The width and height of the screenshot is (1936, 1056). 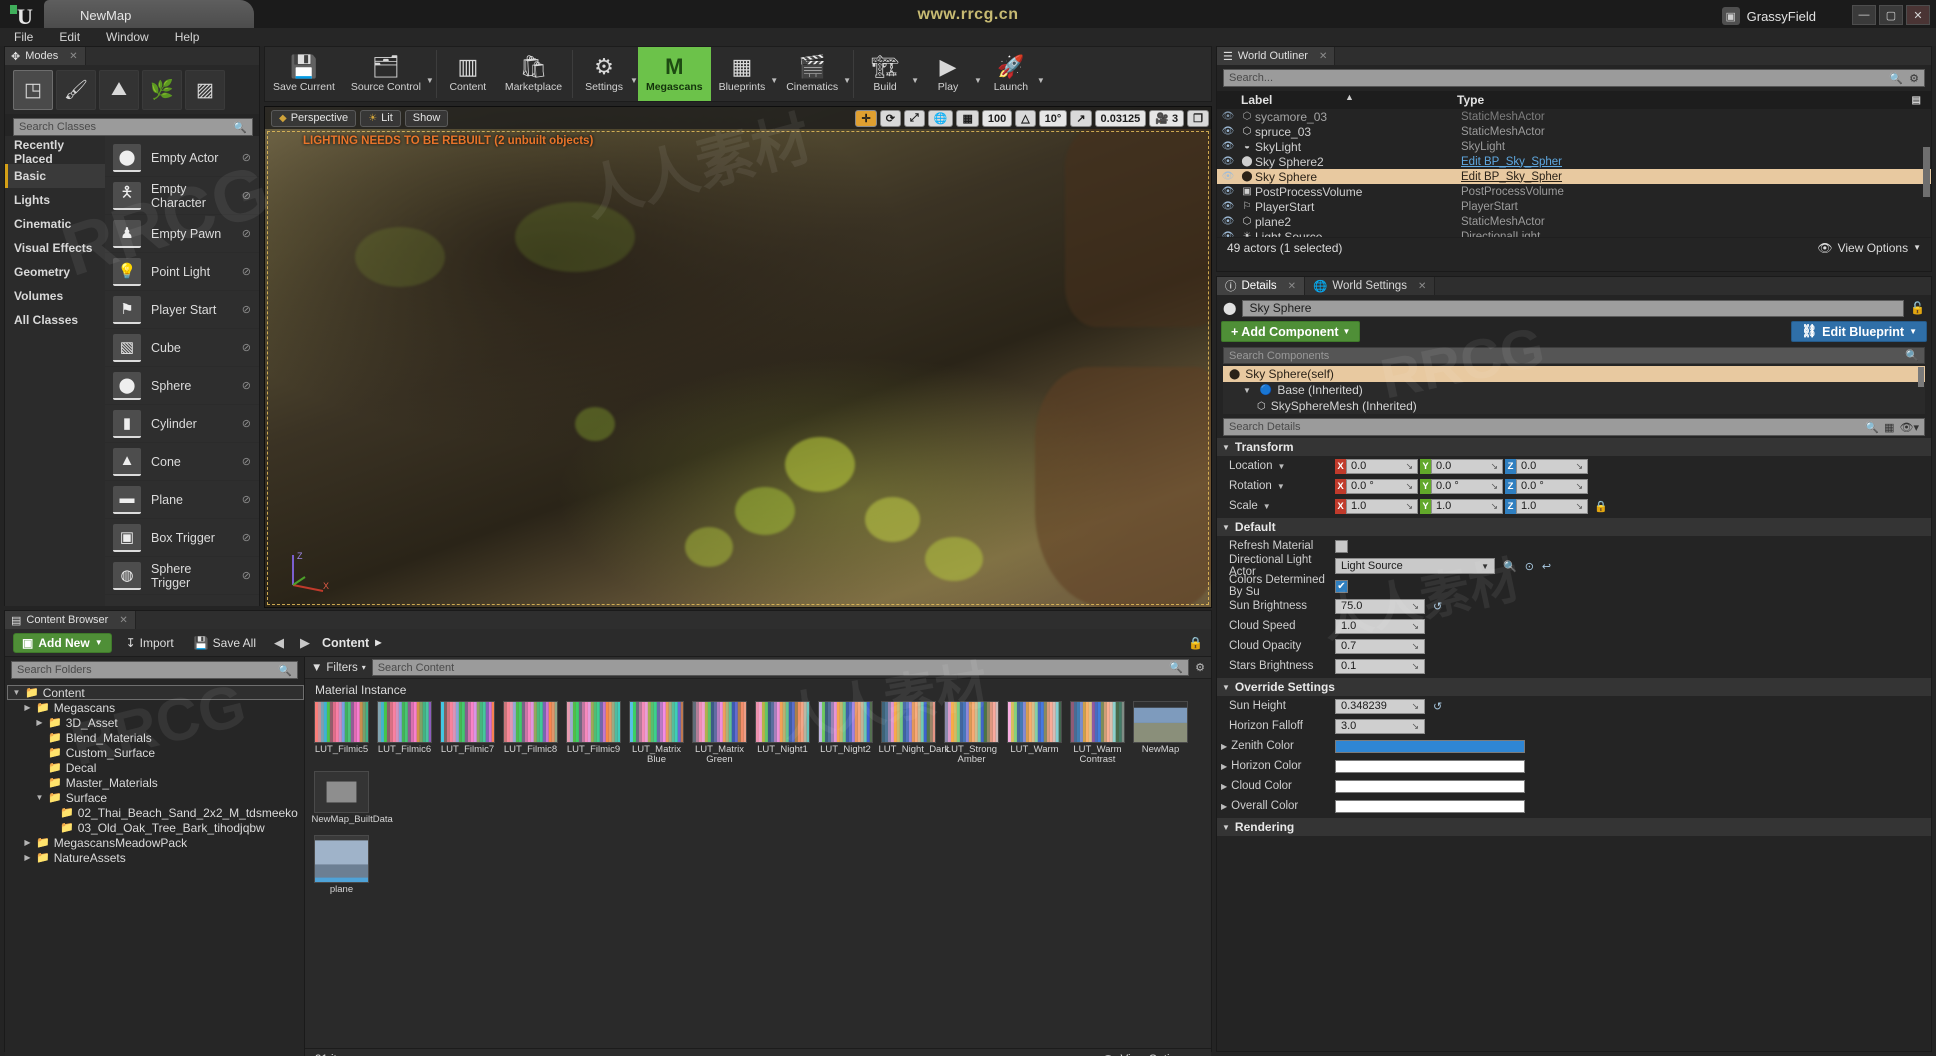 I want to click on clear-icon: ↩, so click(x=1546, y=566).